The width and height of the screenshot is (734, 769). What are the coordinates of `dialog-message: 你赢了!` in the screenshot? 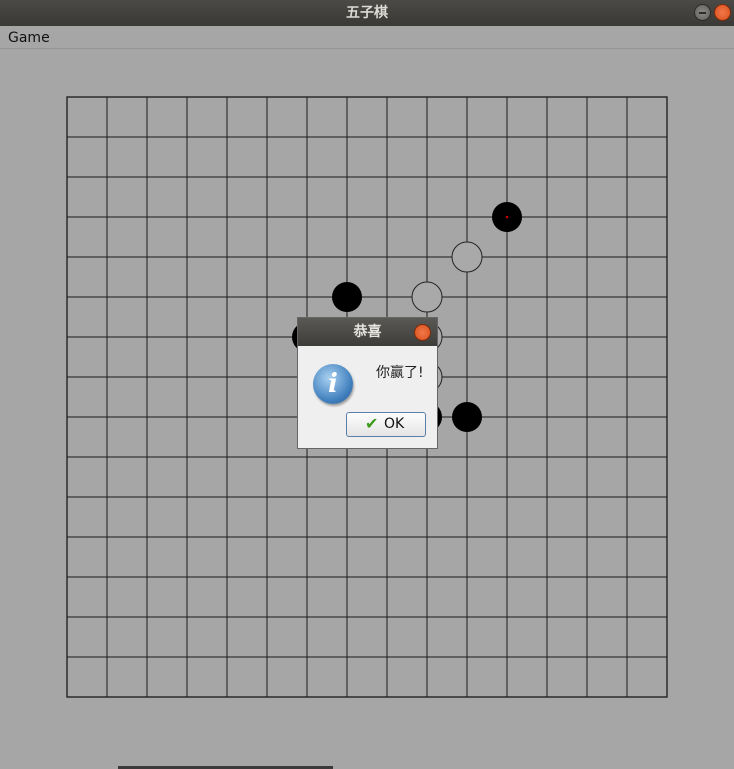 It's located at (400, 373).